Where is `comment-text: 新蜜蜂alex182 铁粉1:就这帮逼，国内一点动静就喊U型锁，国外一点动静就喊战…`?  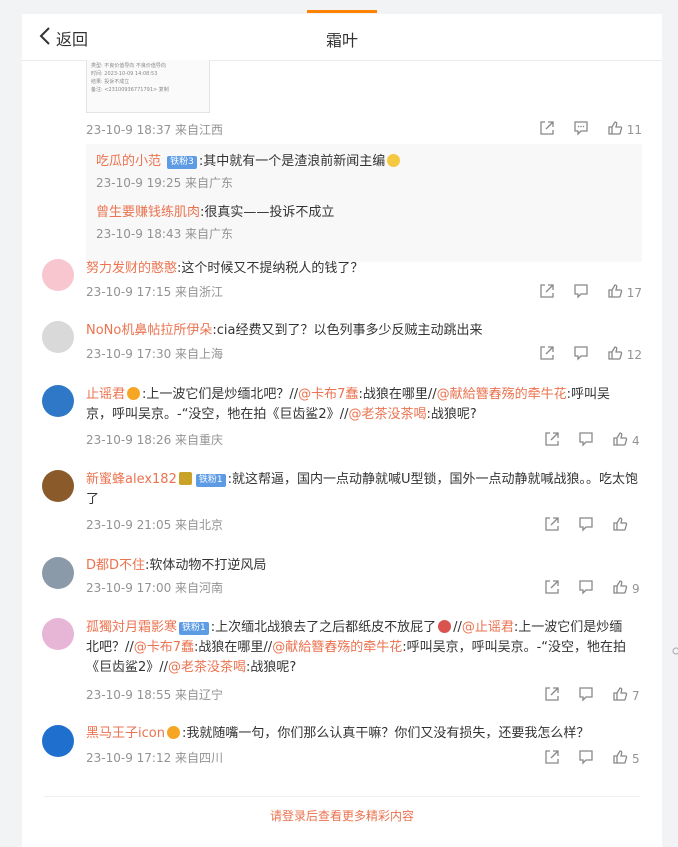 comment-text: 新蜜蜂alex182 铁粉1:就这帮逼，国内一点动静就喊U型锁，国外一点动静就喊战… is located at coordinates (366, 490).